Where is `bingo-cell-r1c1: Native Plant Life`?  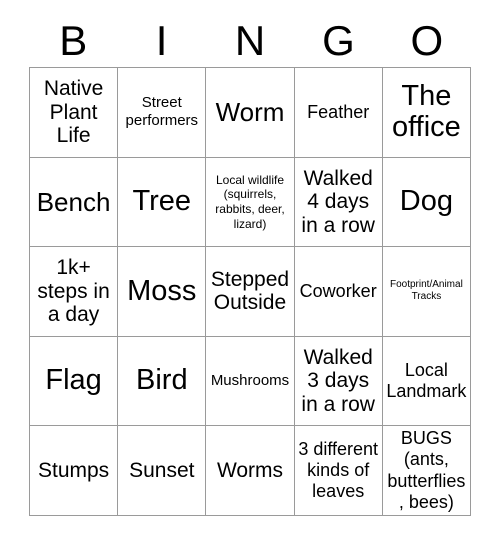
bingo-cell-r1c1: Native Plant Life is located at coordinates (74, 113).